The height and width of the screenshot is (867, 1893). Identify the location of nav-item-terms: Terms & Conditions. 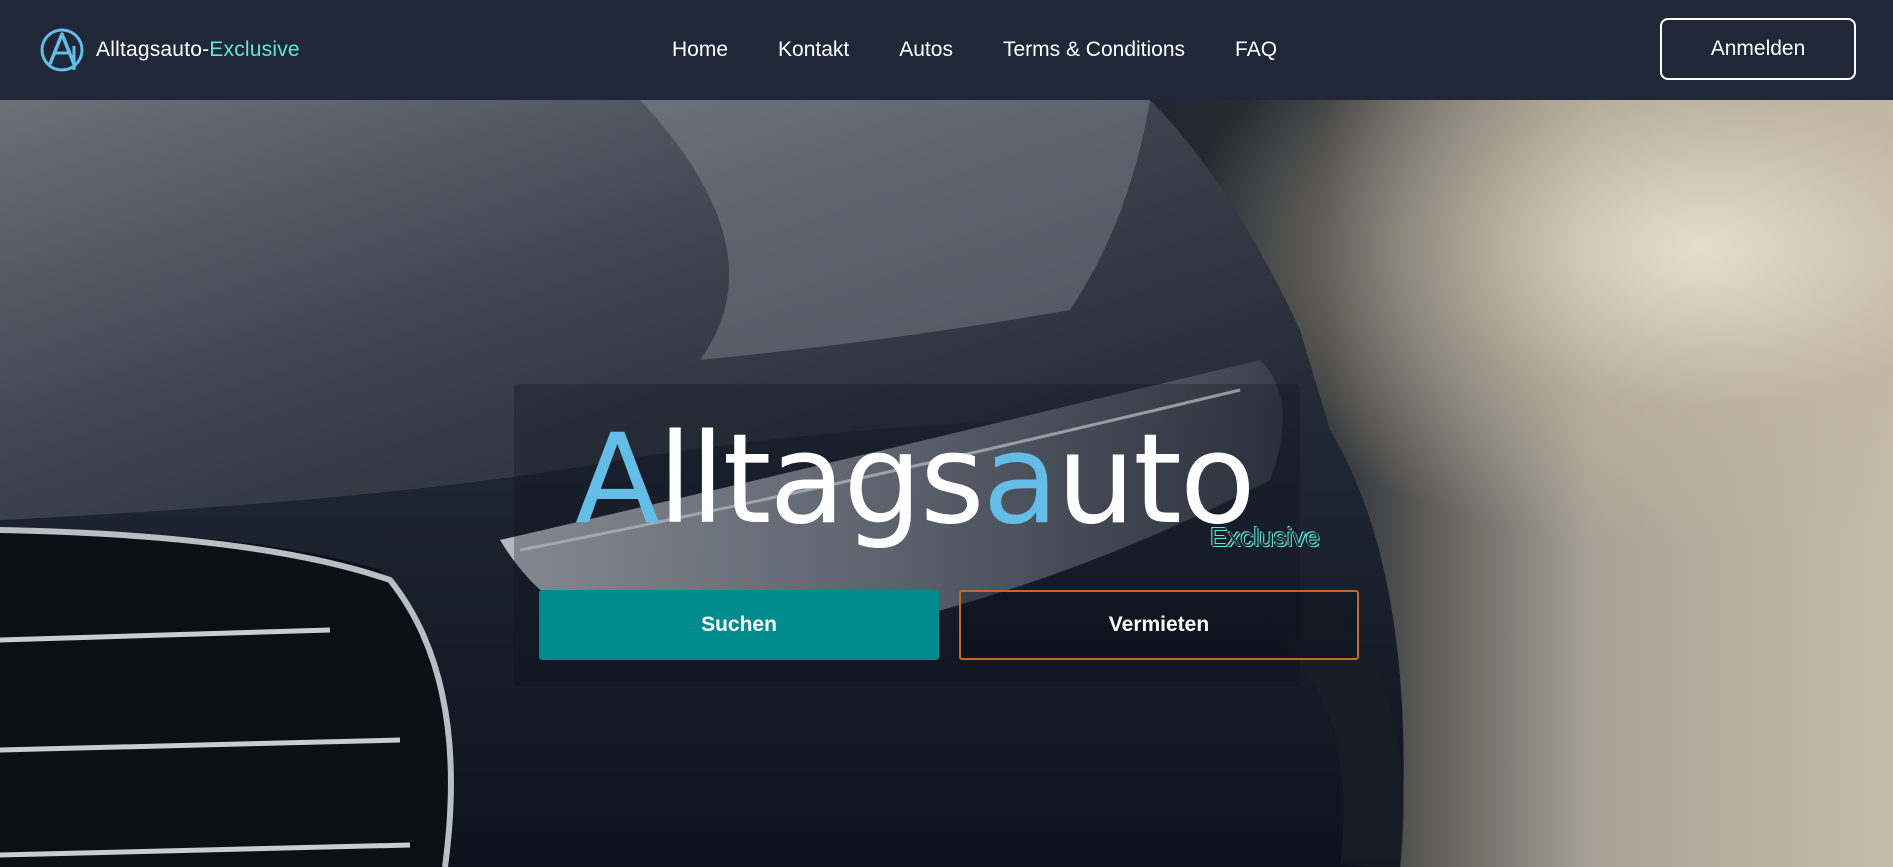
(1094, 50).